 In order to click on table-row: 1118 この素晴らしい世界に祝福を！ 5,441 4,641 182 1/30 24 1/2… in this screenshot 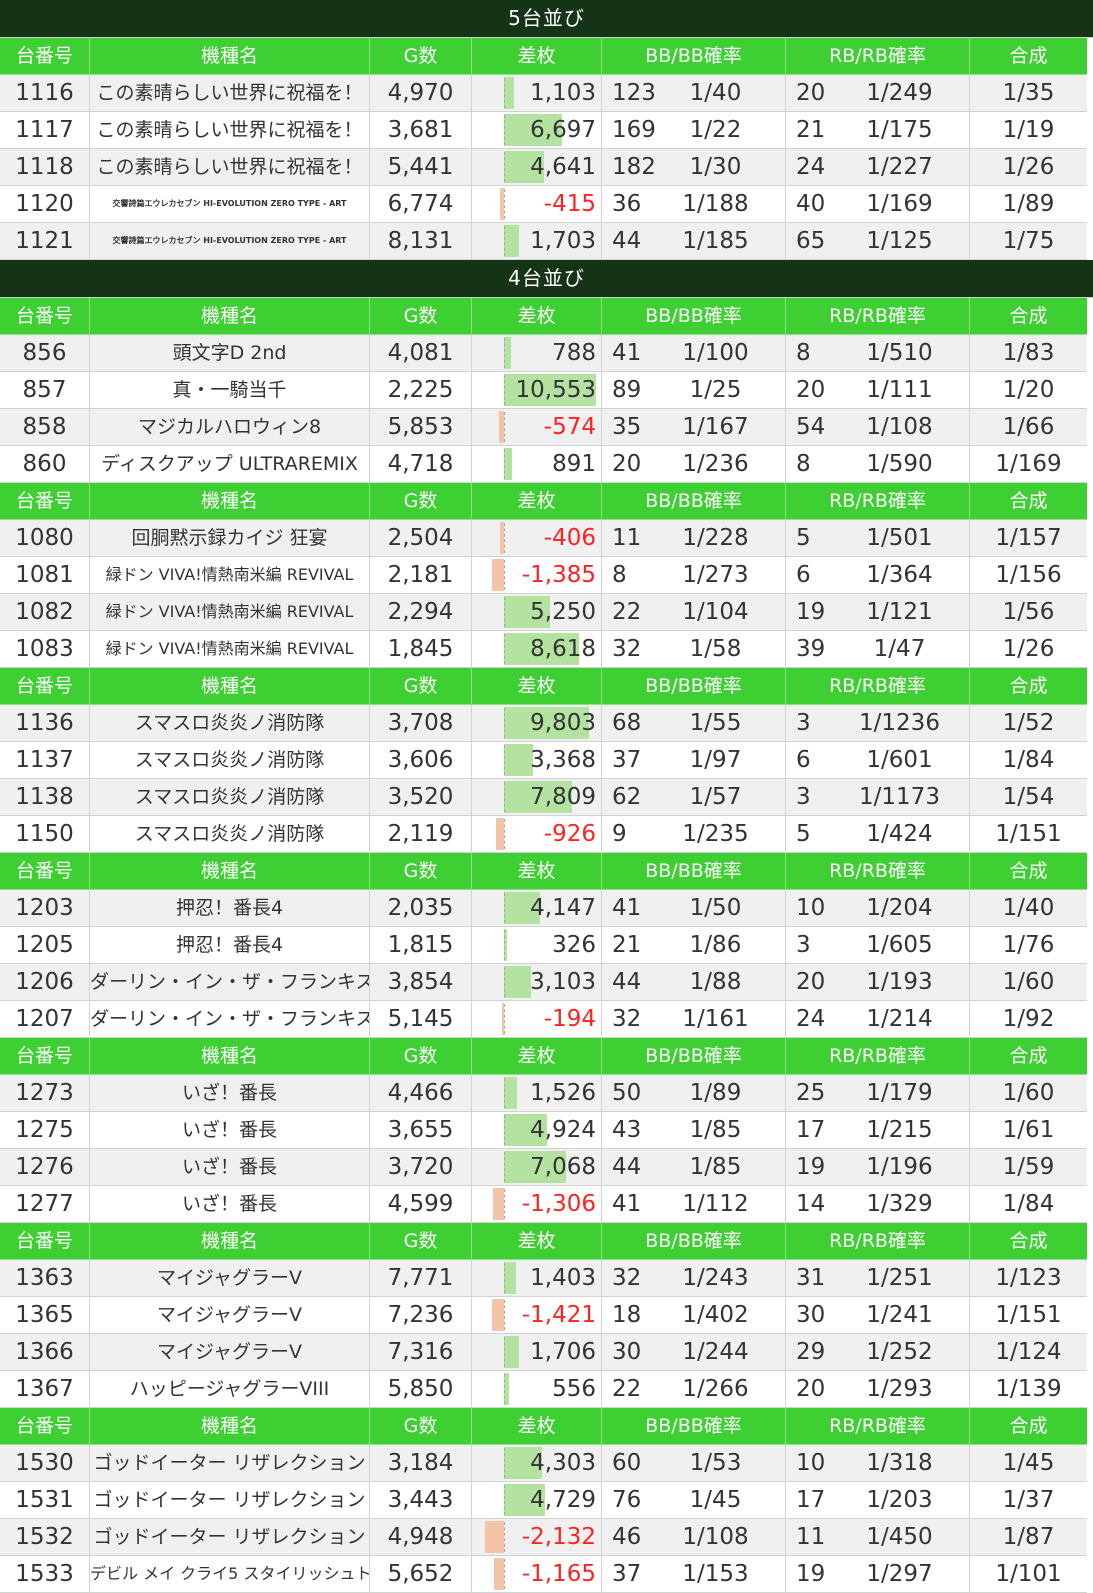, I will do `click(546, 167)`.